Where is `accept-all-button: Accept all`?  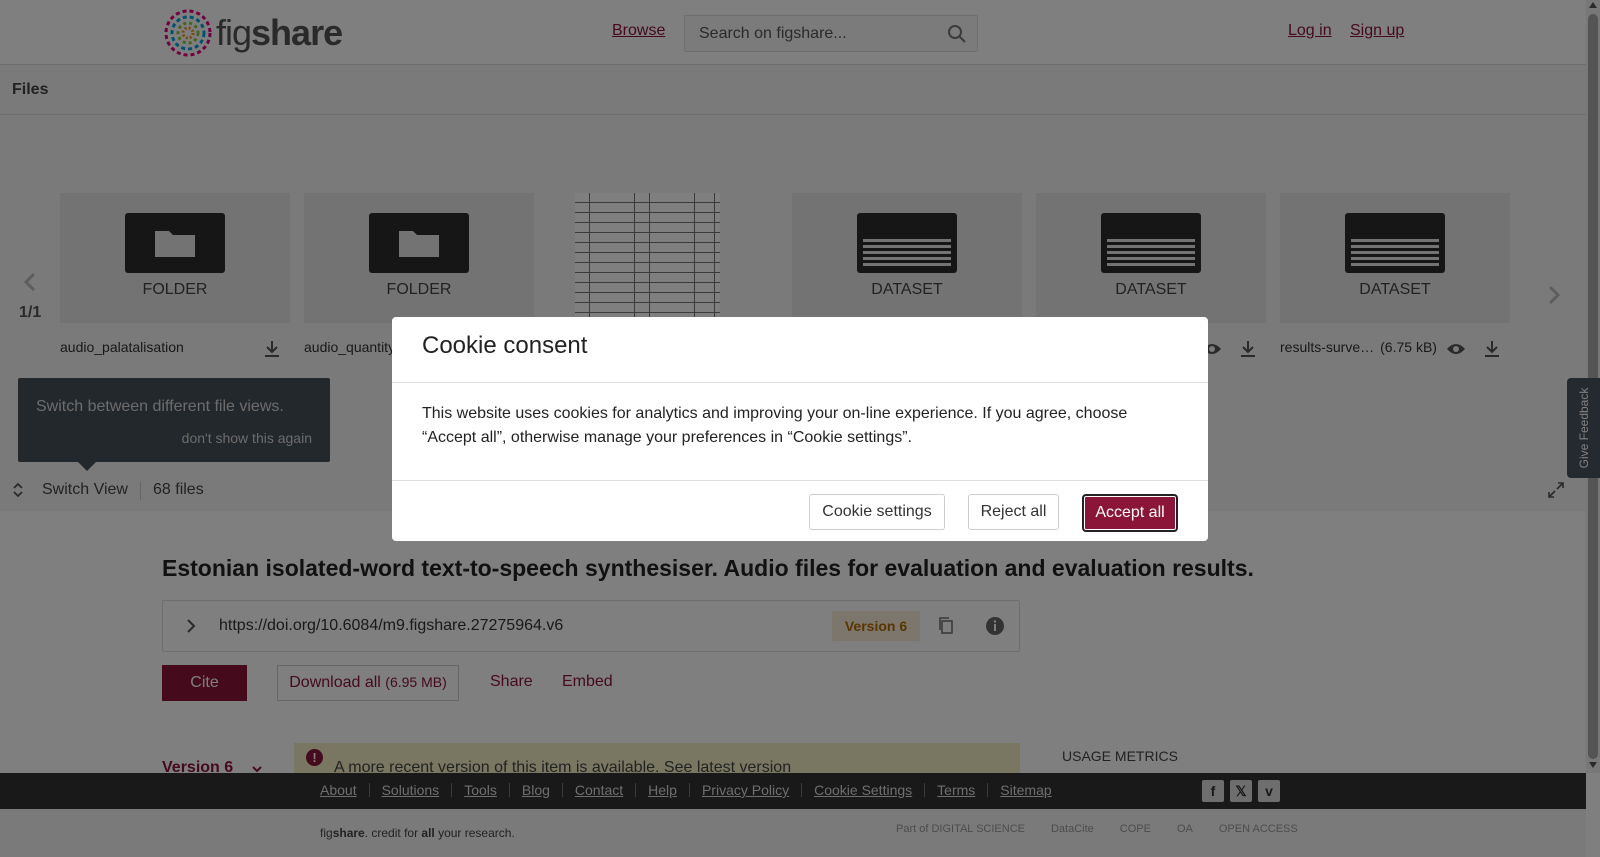 accept-all-button: Accept all is located at coordinates (1130, 513).